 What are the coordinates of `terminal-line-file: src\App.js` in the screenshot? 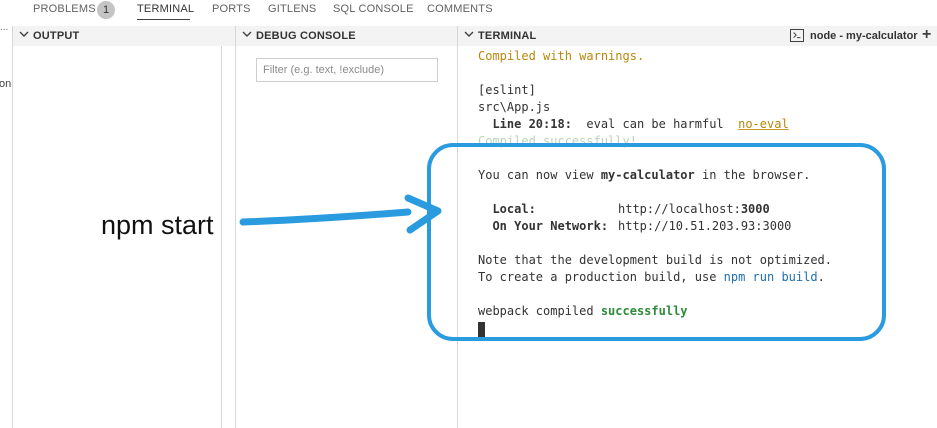 It's located at (514, 107).